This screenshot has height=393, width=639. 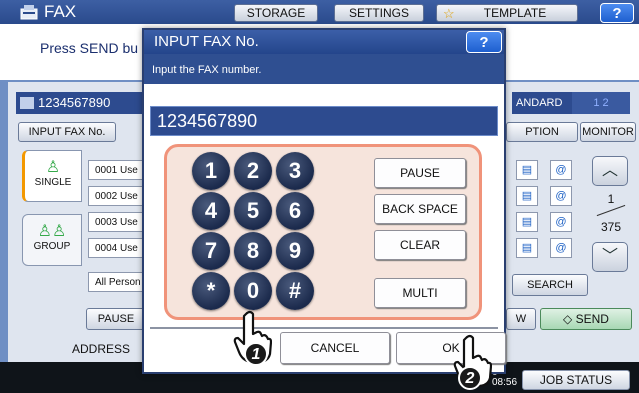 What do you see at coordinates (89, 48) in the screenshot?
I see `status-message: Press SEND bu` at bounding box center [89, 48].